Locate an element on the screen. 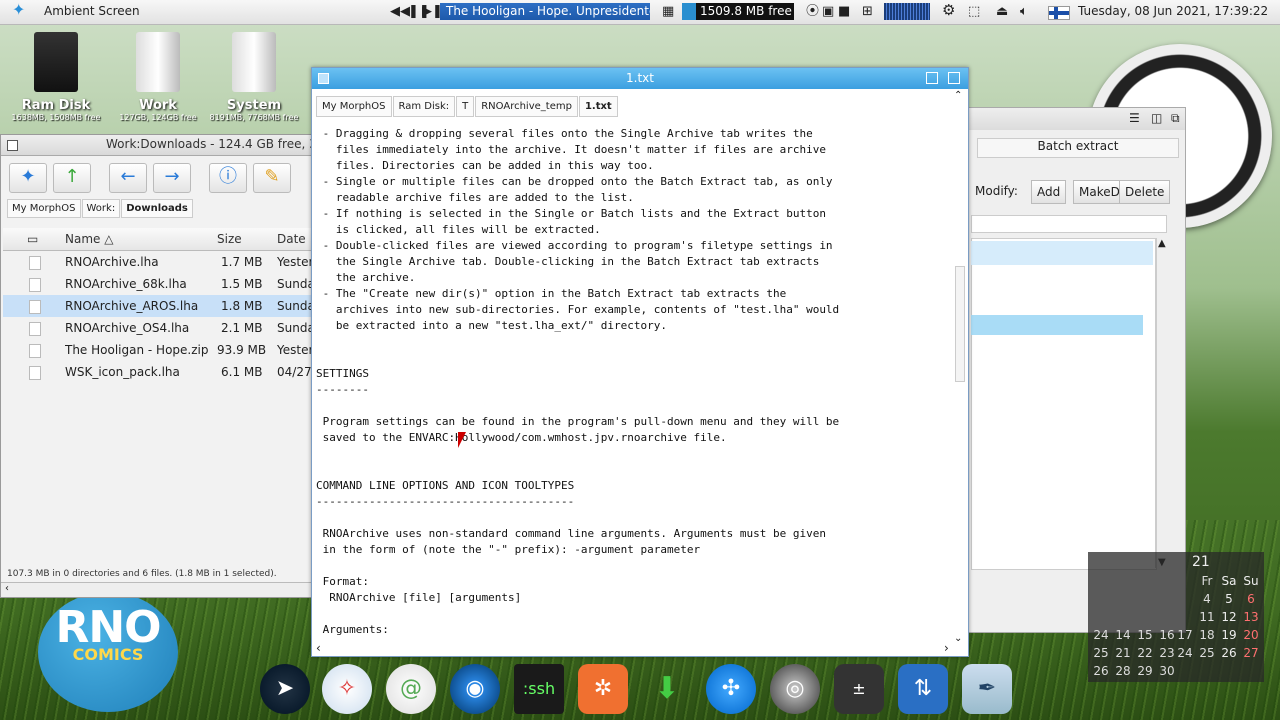  now-playing: The Hooligan - Hope. Unpresidente is located at coordinates (545, 11).